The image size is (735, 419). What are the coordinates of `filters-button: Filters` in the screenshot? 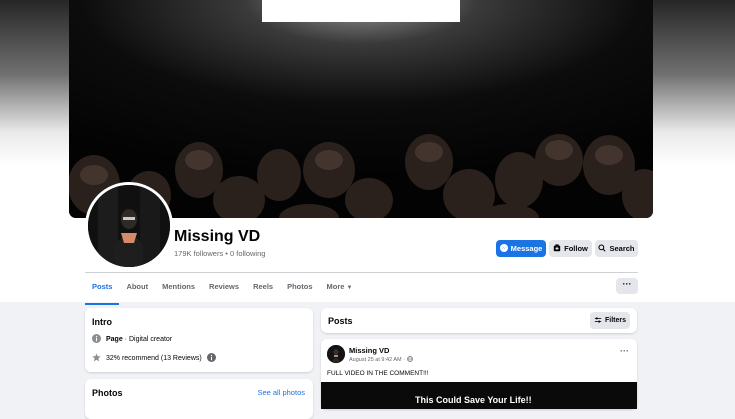 It's located at (610, 320).